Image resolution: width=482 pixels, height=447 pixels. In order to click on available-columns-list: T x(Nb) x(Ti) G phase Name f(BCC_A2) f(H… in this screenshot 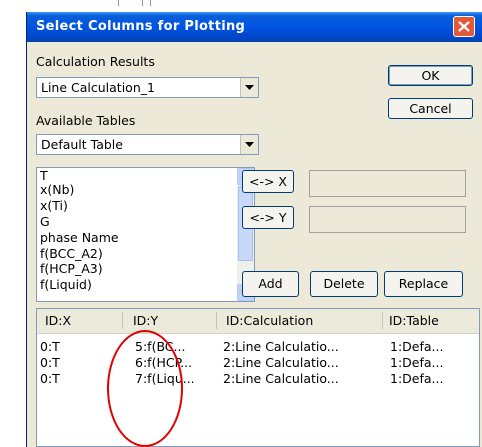, I will do `click(145, 234)`.